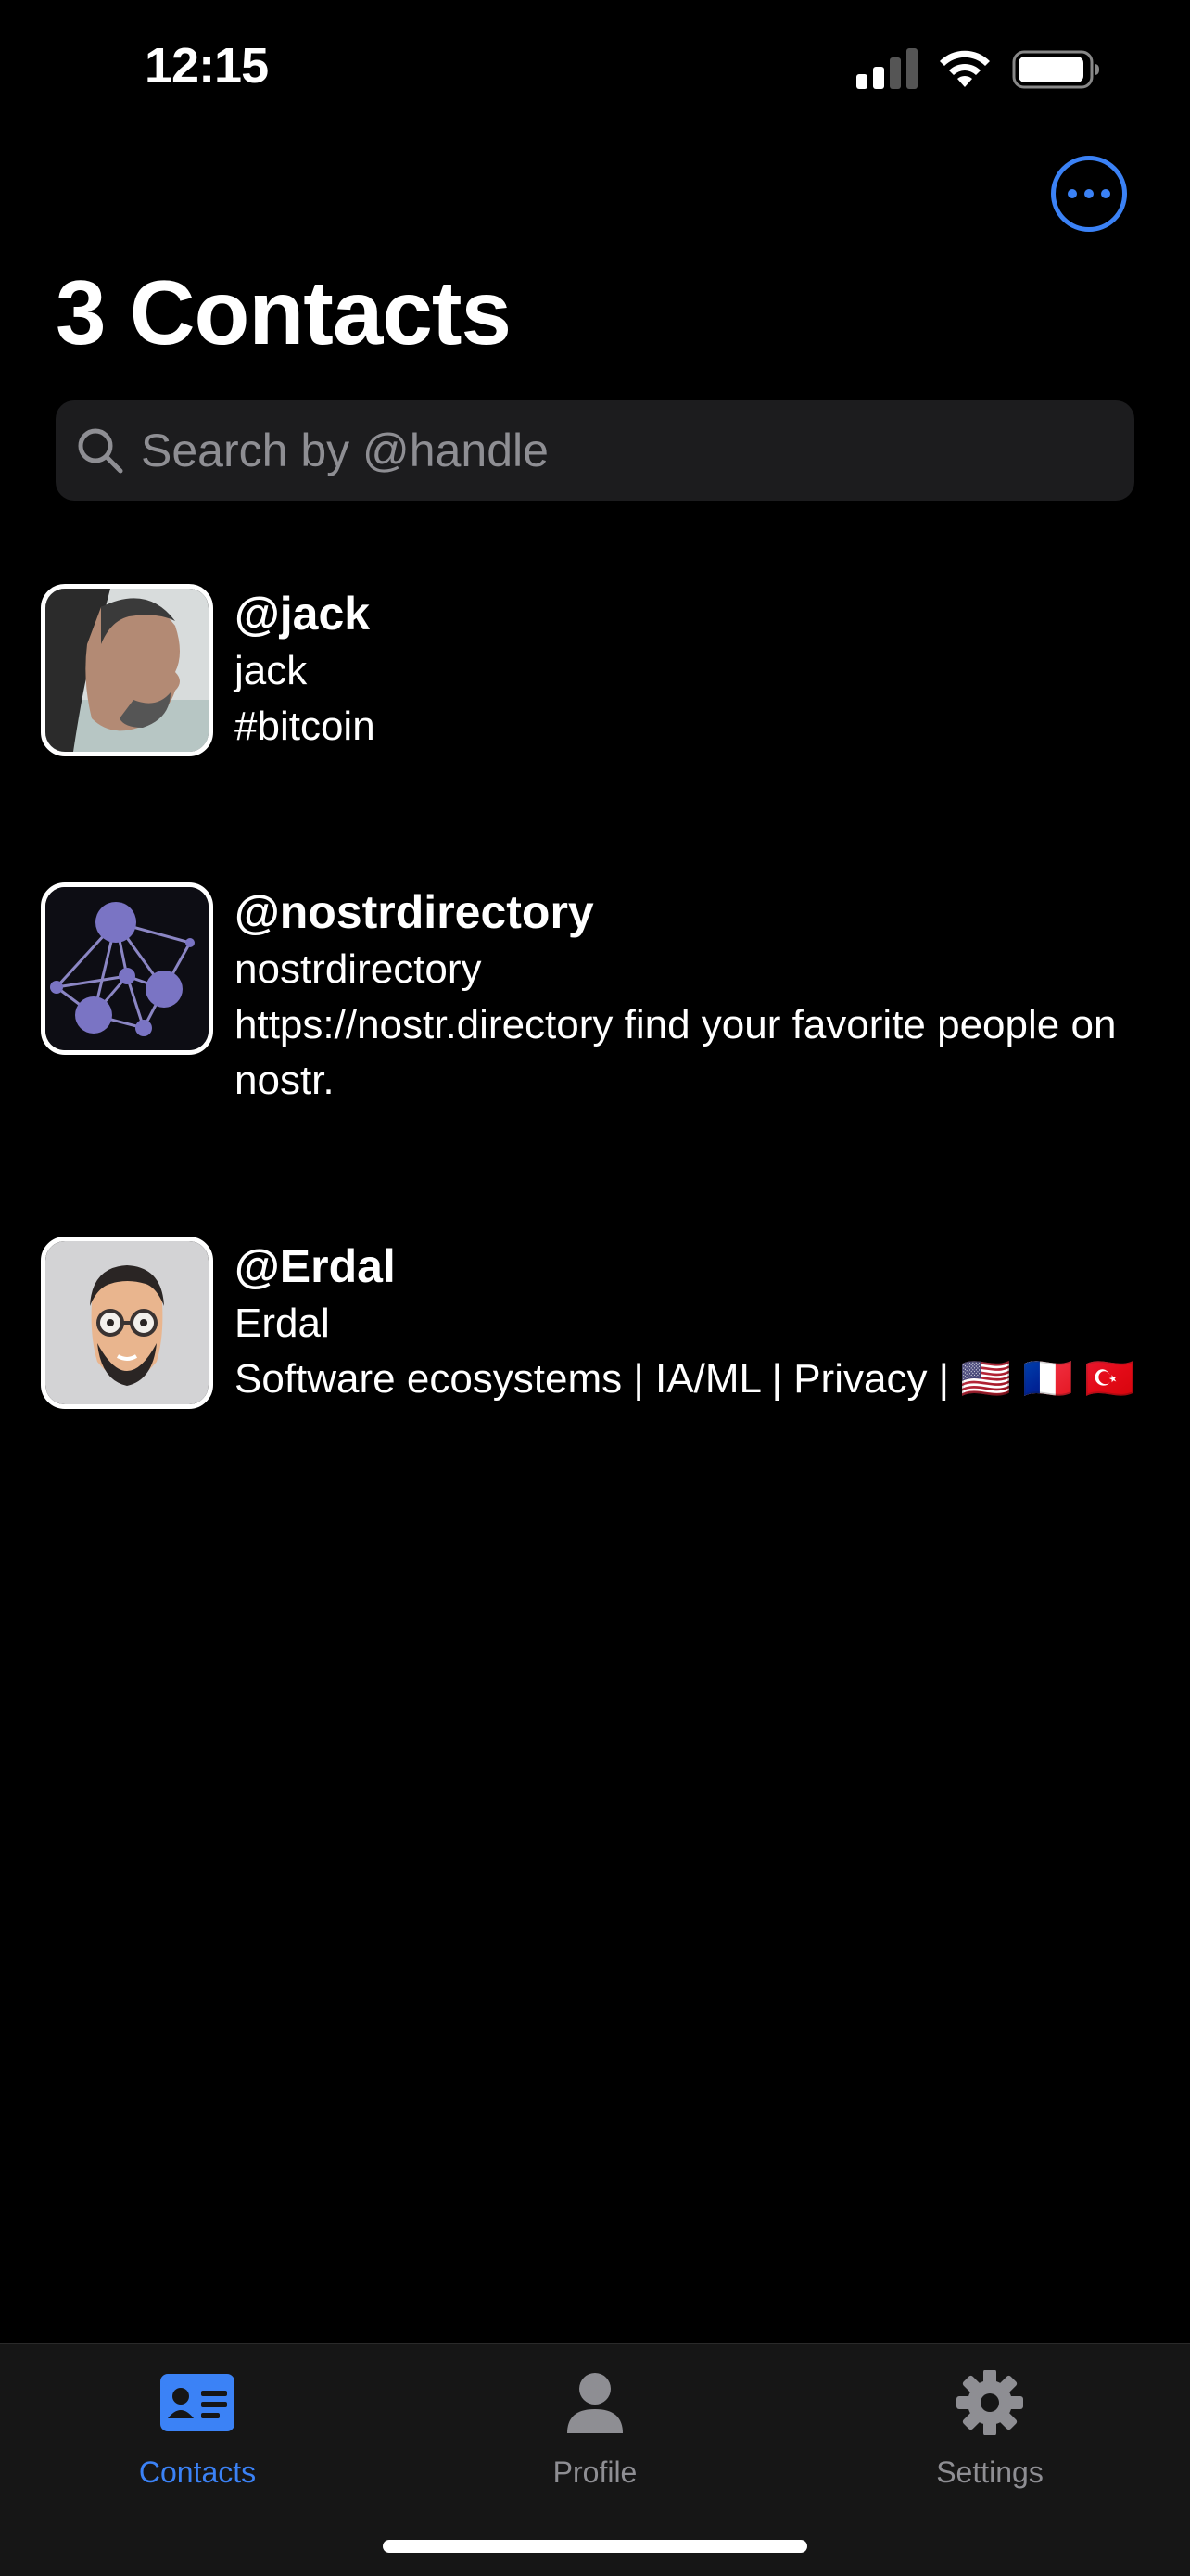 Image resolution: width=1190 pixels, height=2576 pixels. Describe the element at coordinates (595, 2403) in the screenshot. I see `person-icon` at that location.